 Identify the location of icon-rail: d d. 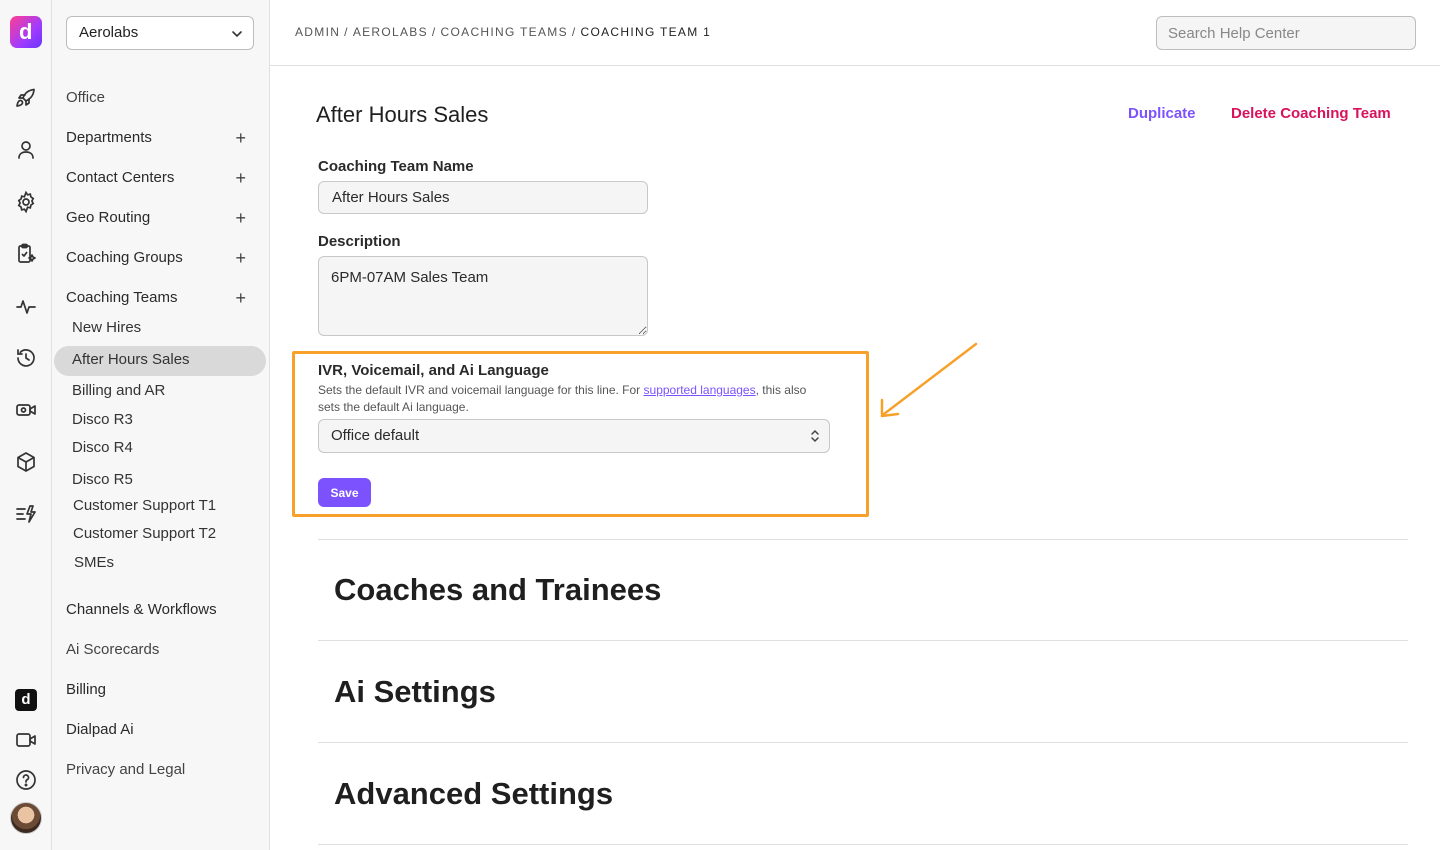
(26, 425).